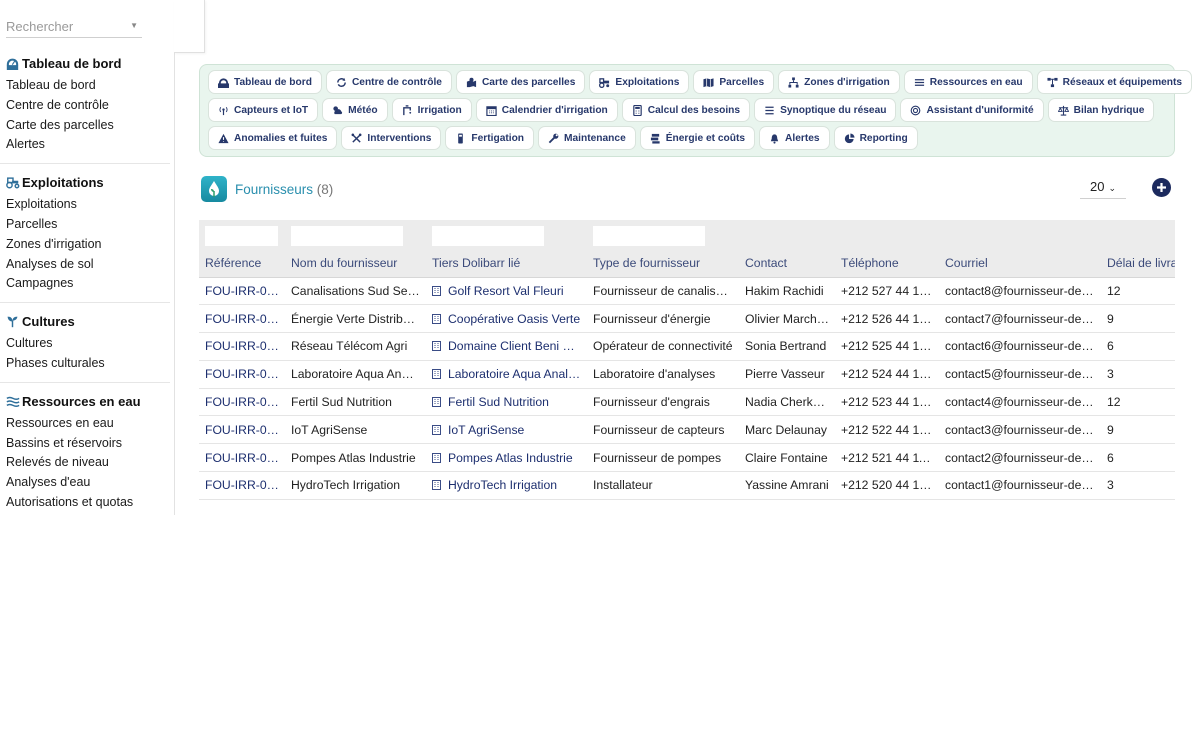 This screenshot has height=743, width=1200. Describe the element at coordinates (85, 205) in the screenshot. I see `sidebar-item-exploitations: Exploitations` at that location.